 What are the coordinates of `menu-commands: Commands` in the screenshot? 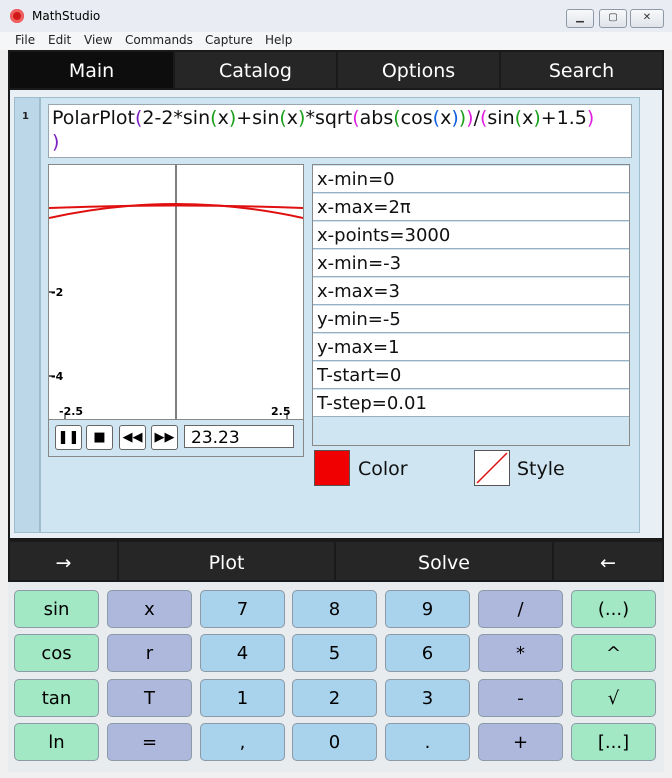 It's located at (159, 40).